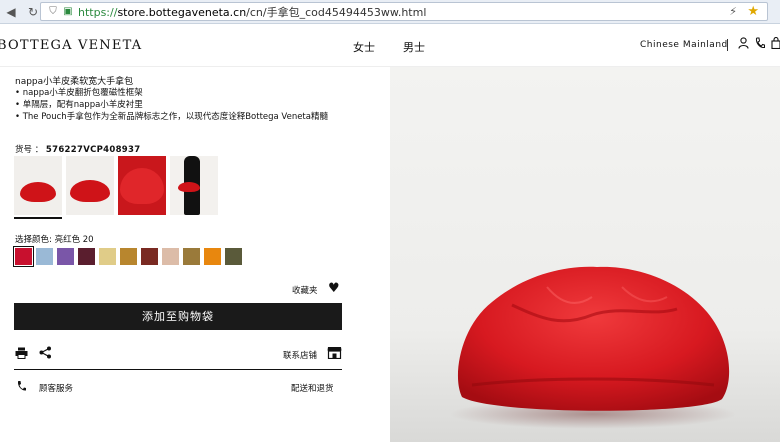 Image resolution: width=780 pixels, height=442 pixels. I want to click on customer-service-link: 顾客服务, so click(56, 388).